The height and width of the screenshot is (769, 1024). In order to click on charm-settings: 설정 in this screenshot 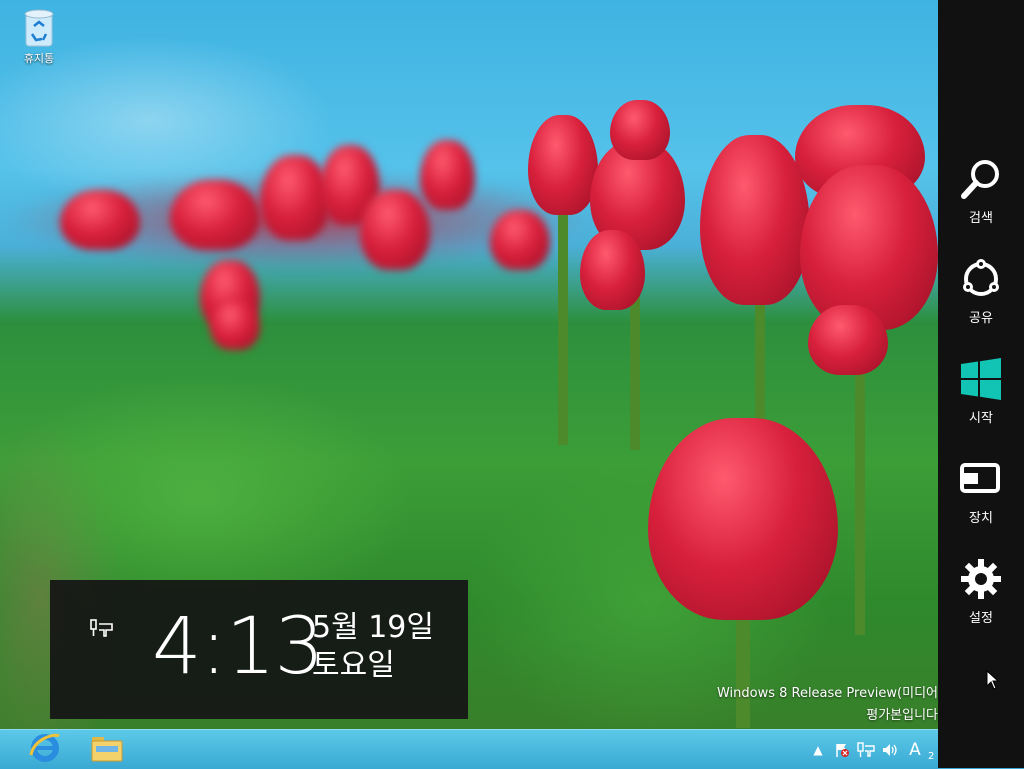, I will do `click(981, 599)`.